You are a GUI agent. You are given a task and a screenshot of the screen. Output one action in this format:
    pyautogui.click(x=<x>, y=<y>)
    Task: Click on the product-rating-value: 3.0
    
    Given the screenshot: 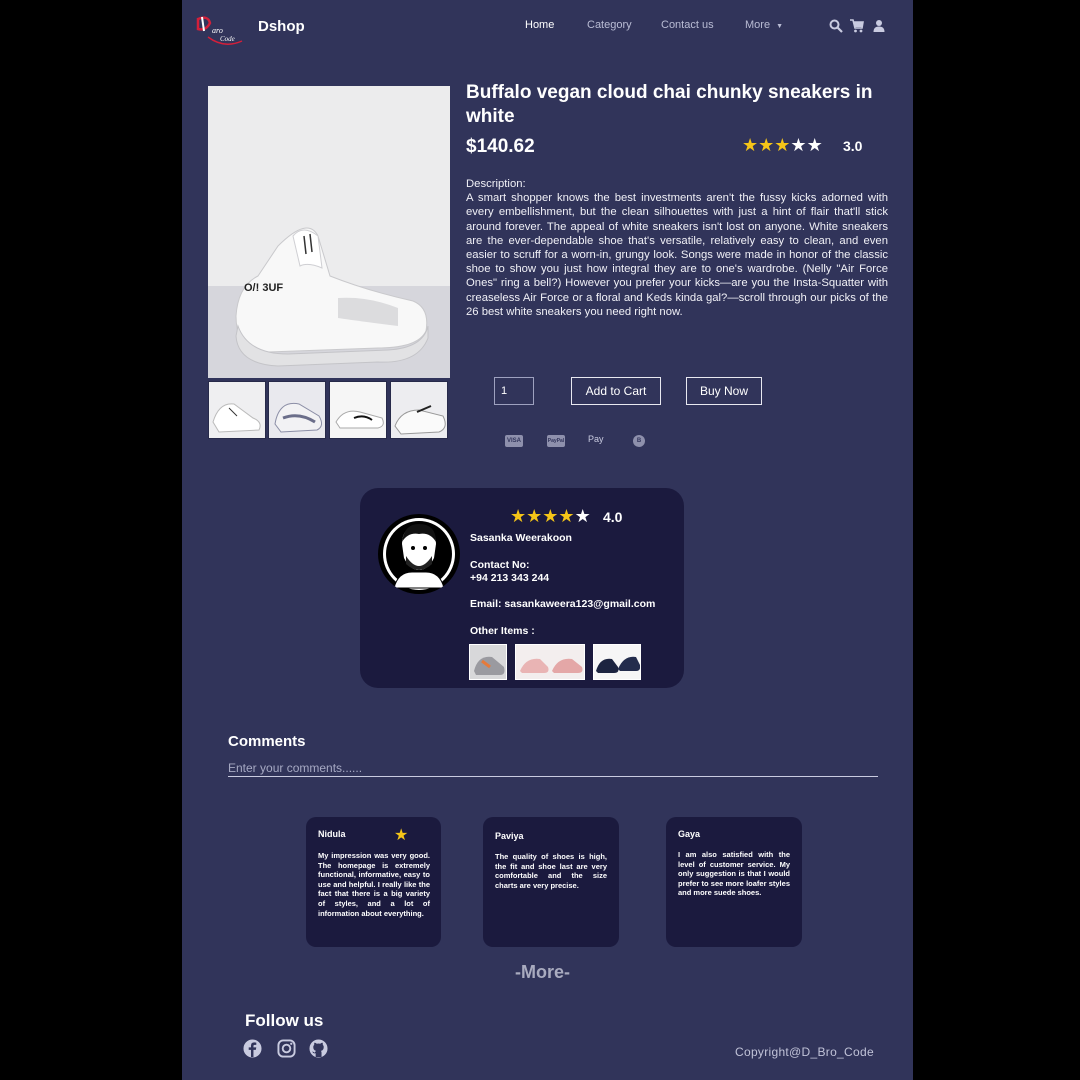 What is the action you would take?
    pyautogui.click(x=853, y=146)
    